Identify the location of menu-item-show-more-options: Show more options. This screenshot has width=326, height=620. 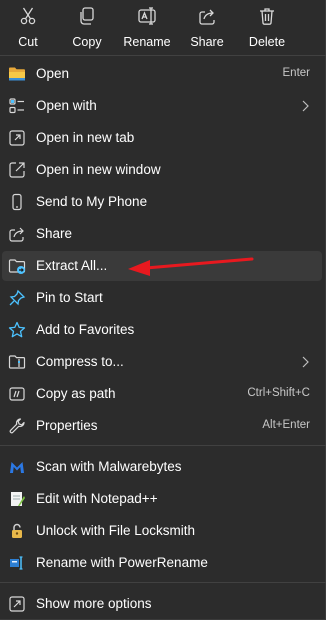
(162, 604).